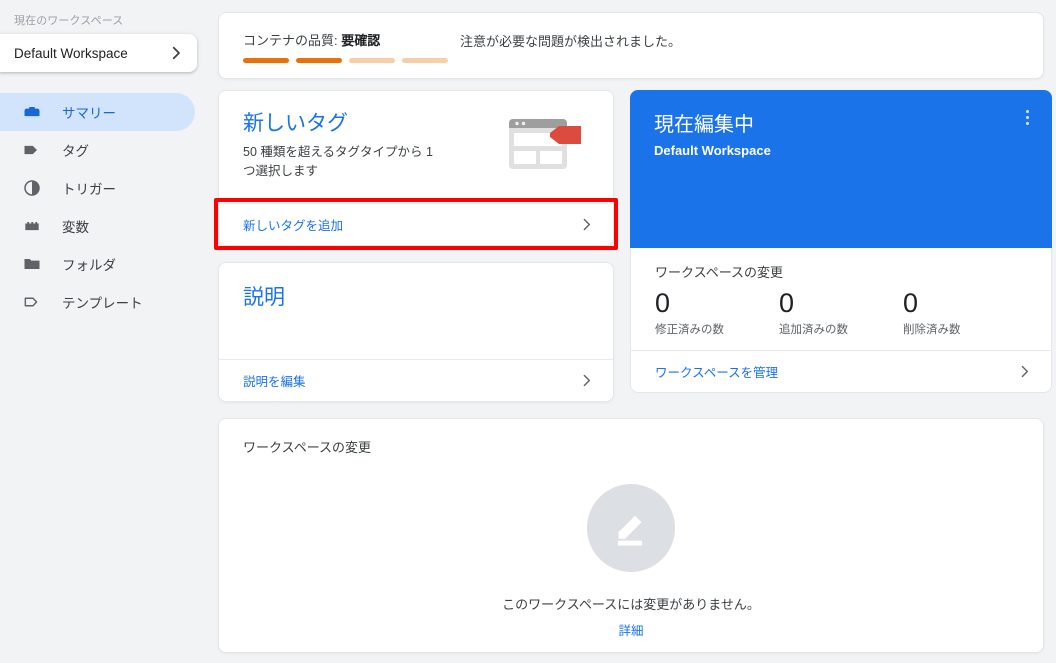 Image resolution: width=1056 pixels, height=663 pixels. I want to click on quality-title: コンテナの品質: 要確認, so click(345, 39).